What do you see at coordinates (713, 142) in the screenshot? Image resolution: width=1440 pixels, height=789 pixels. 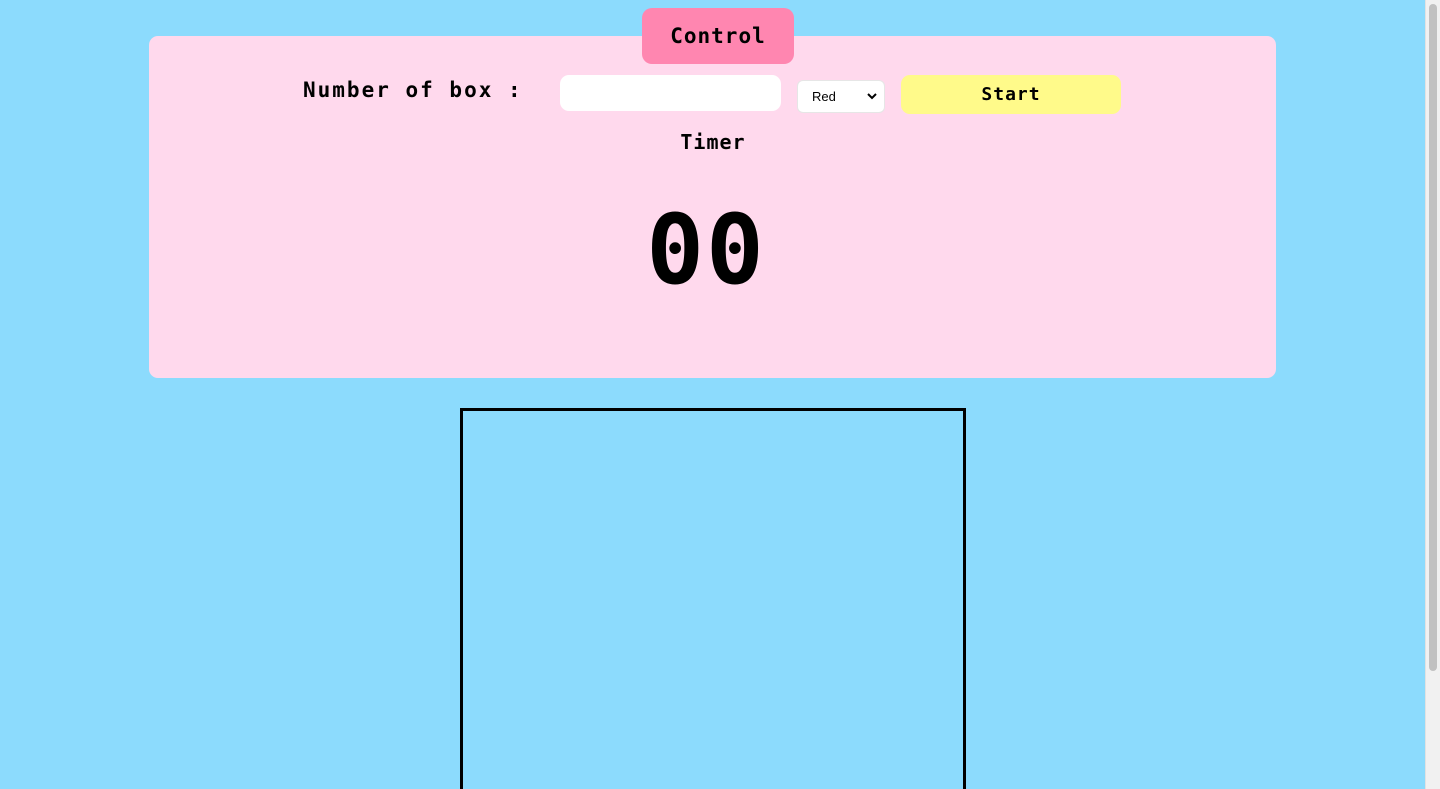 I see `timer-label: Timer` at bounding box center [713, 142].